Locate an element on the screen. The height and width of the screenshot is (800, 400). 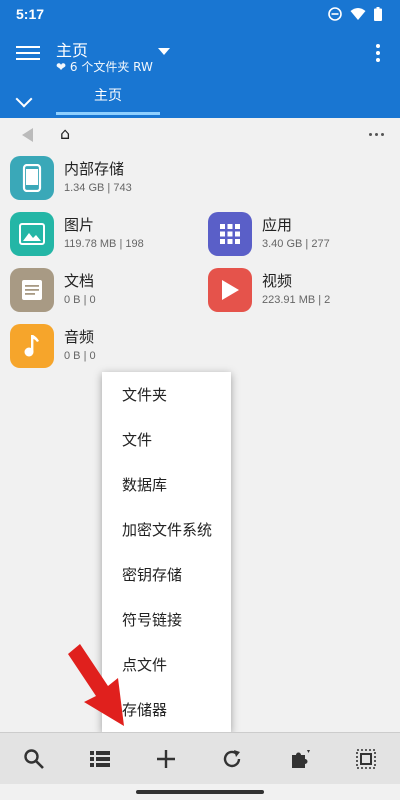
tile-name: 图片 is located at coordinates (79, 225).